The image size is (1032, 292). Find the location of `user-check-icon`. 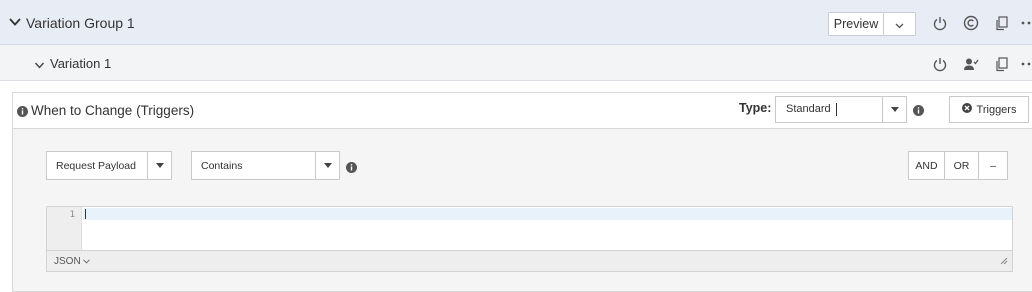

user-check-icon is located at coordinates (971, 64).